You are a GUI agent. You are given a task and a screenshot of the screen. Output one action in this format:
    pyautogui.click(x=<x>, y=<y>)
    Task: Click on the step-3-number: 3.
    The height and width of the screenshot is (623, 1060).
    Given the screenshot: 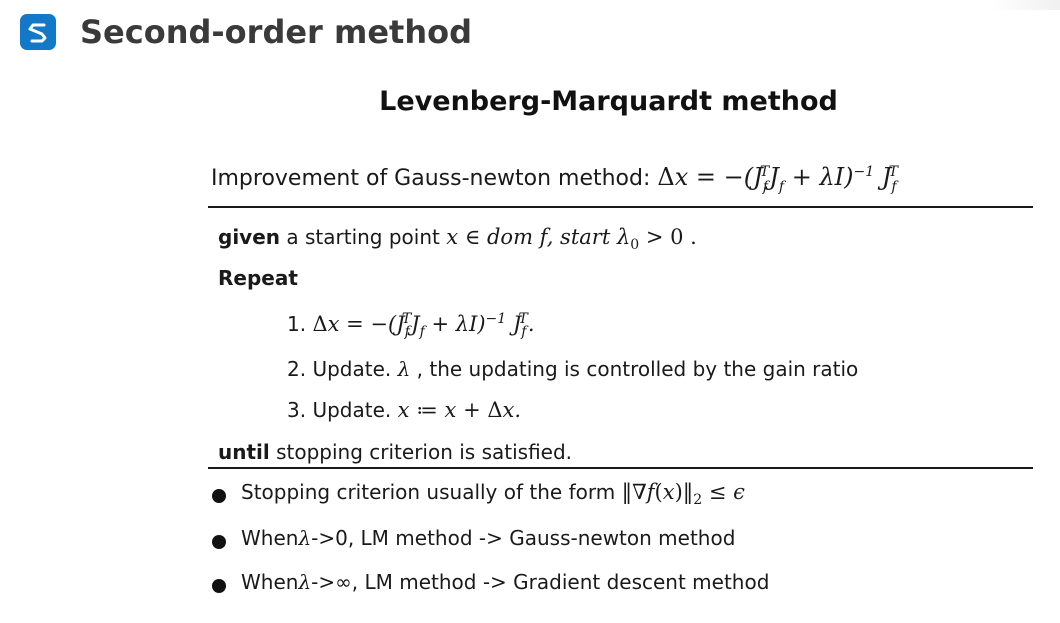 What is the action you would take?
    pyautogui.click(x=300, y=410)
    